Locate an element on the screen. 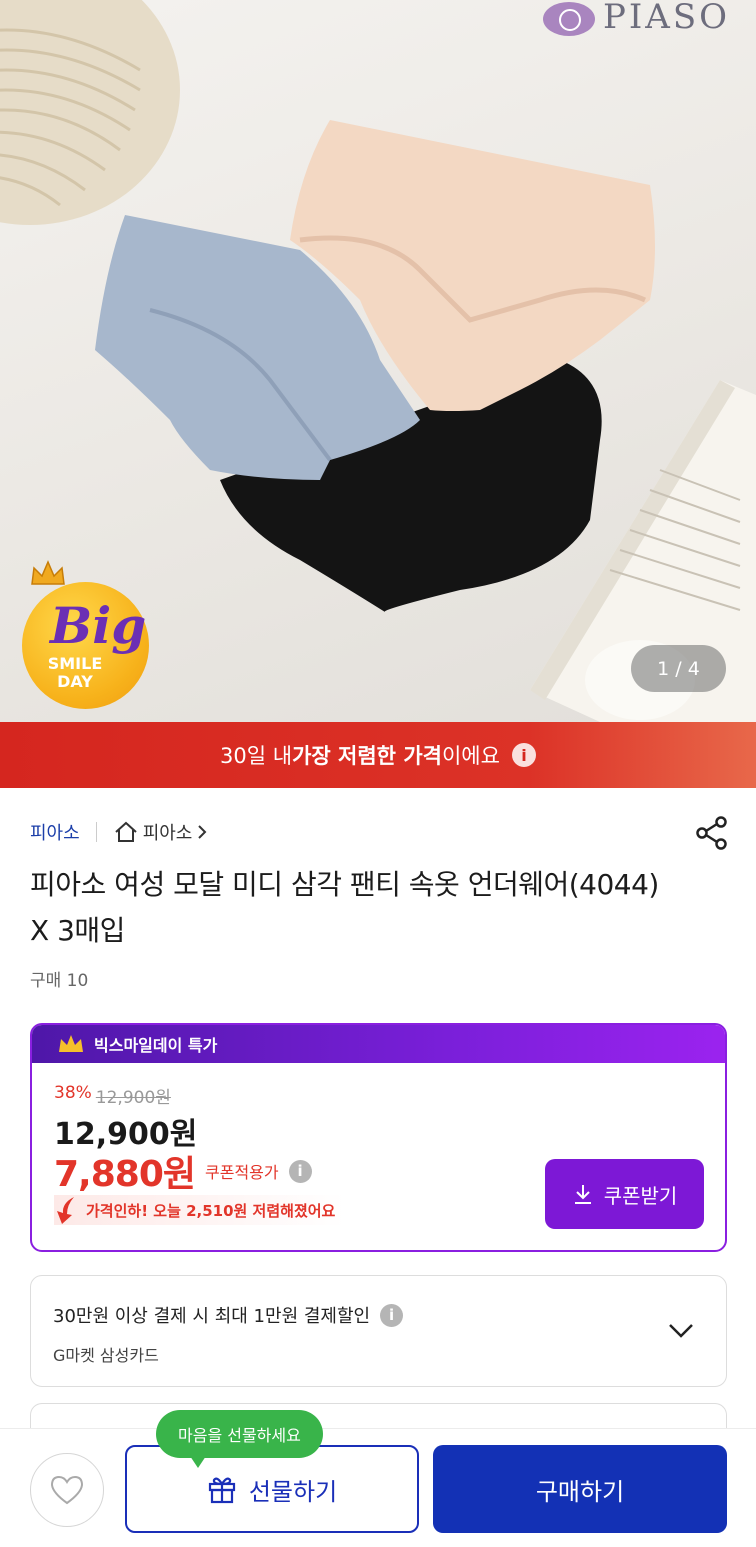  original-price: 12,900원 is located at coordinates (133, 1098).